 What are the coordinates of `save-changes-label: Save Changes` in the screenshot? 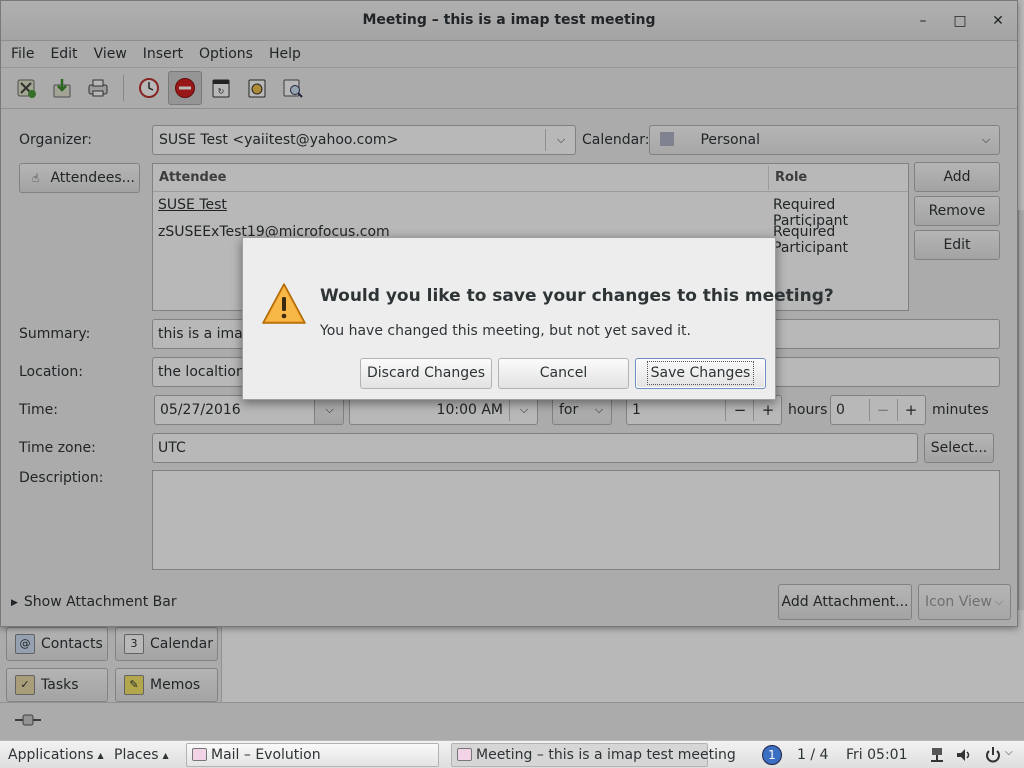 It's located at (700, 373).